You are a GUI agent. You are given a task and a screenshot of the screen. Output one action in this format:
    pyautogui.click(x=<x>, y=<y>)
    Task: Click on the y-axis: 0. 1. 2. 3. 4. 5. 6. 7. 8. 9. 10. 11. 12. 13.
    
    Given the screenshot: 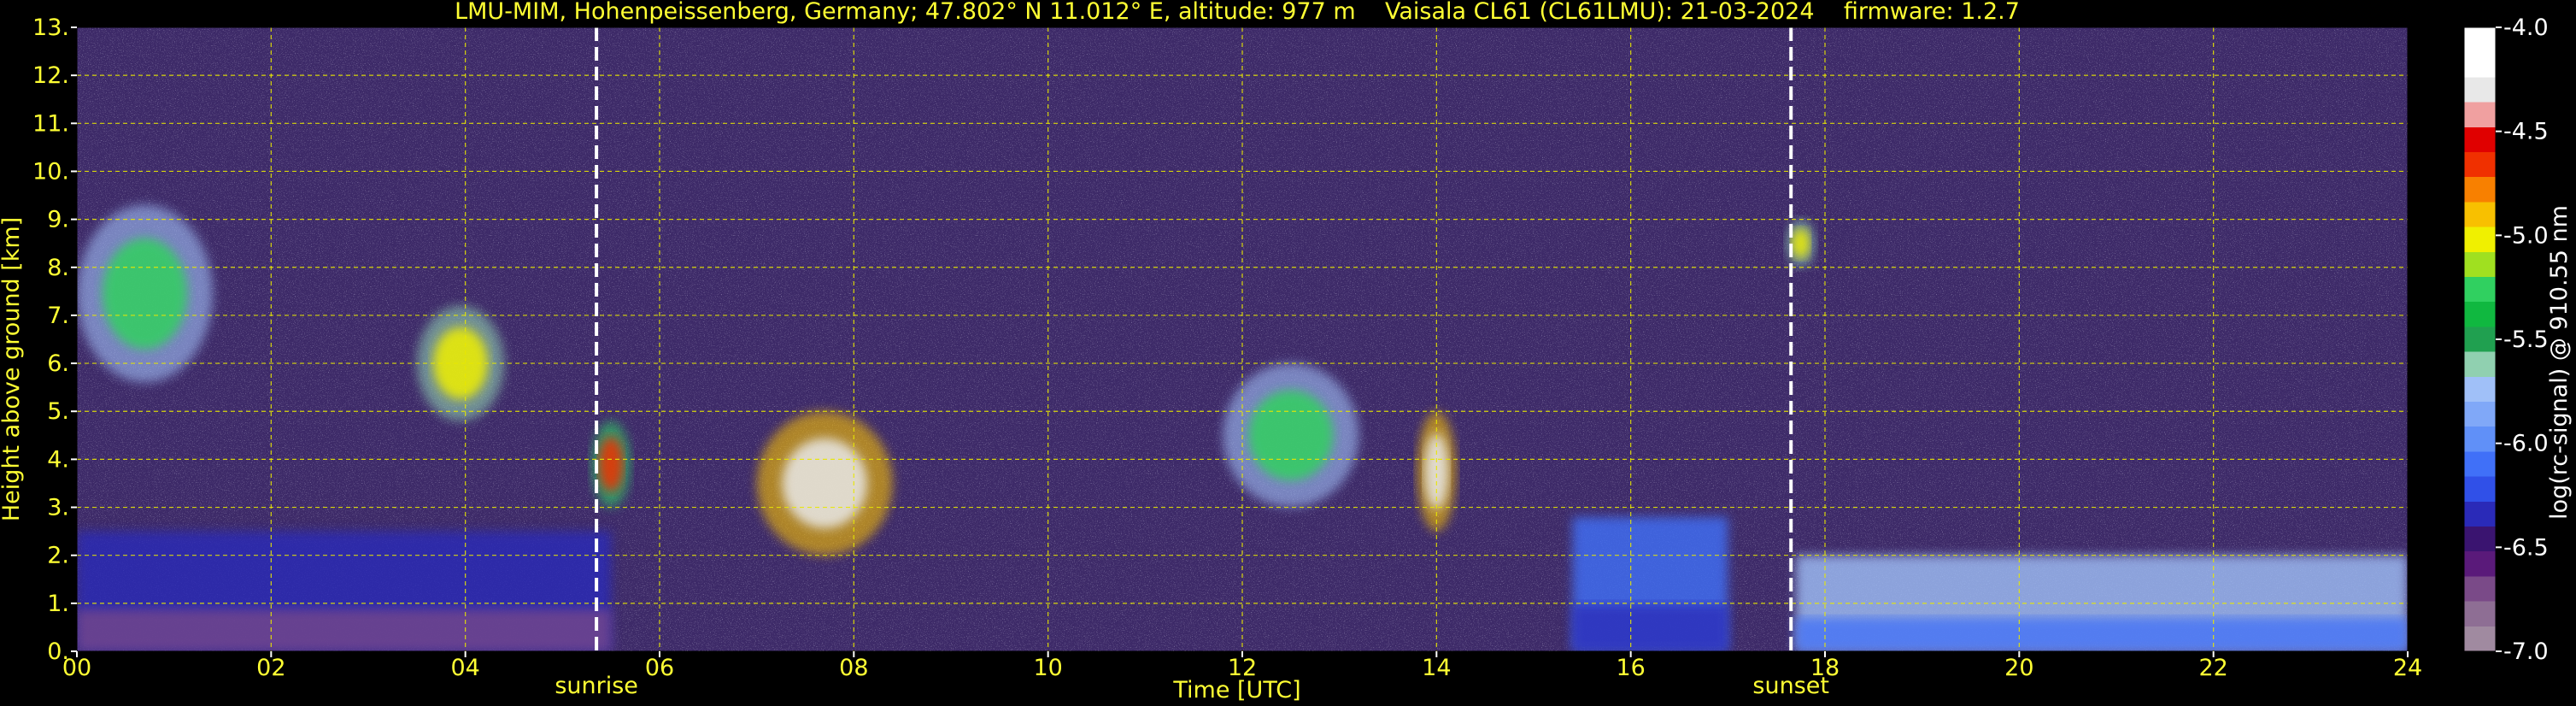 What is the action you would take?
    pyautogui.click(x=54, y=340)
    